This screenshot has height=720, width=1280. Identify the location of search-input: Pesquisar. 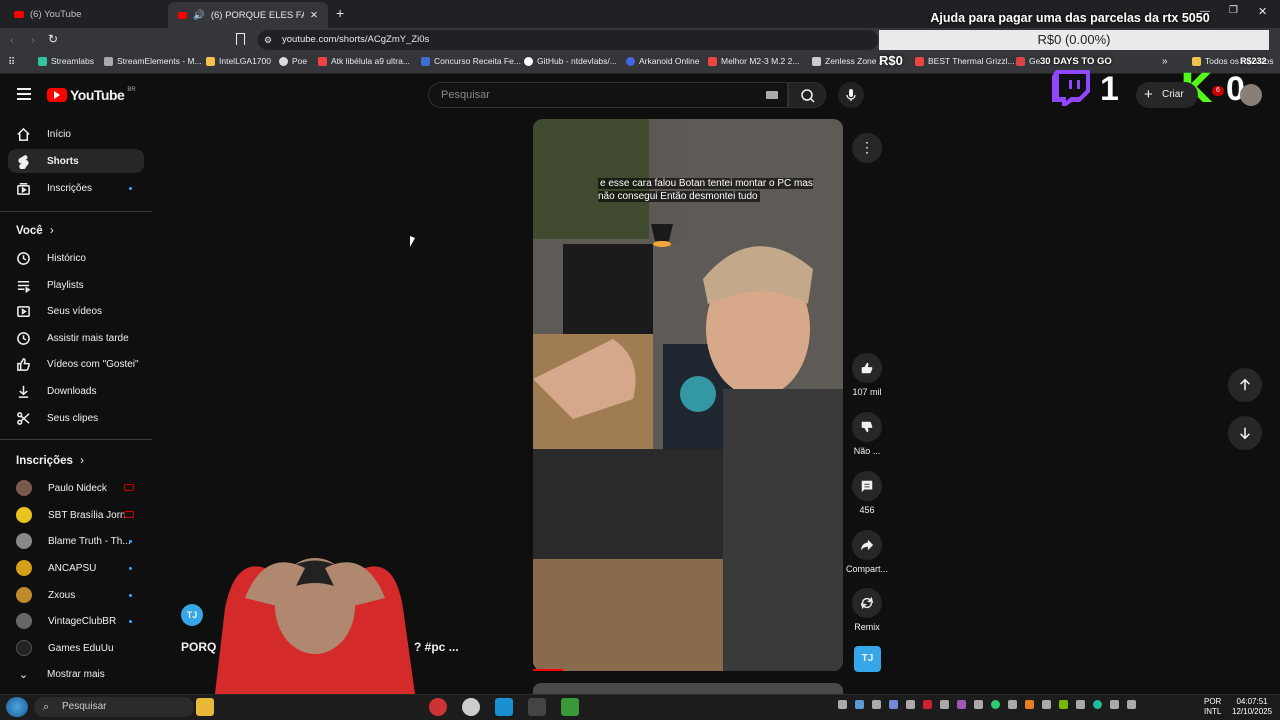
(608, 95).